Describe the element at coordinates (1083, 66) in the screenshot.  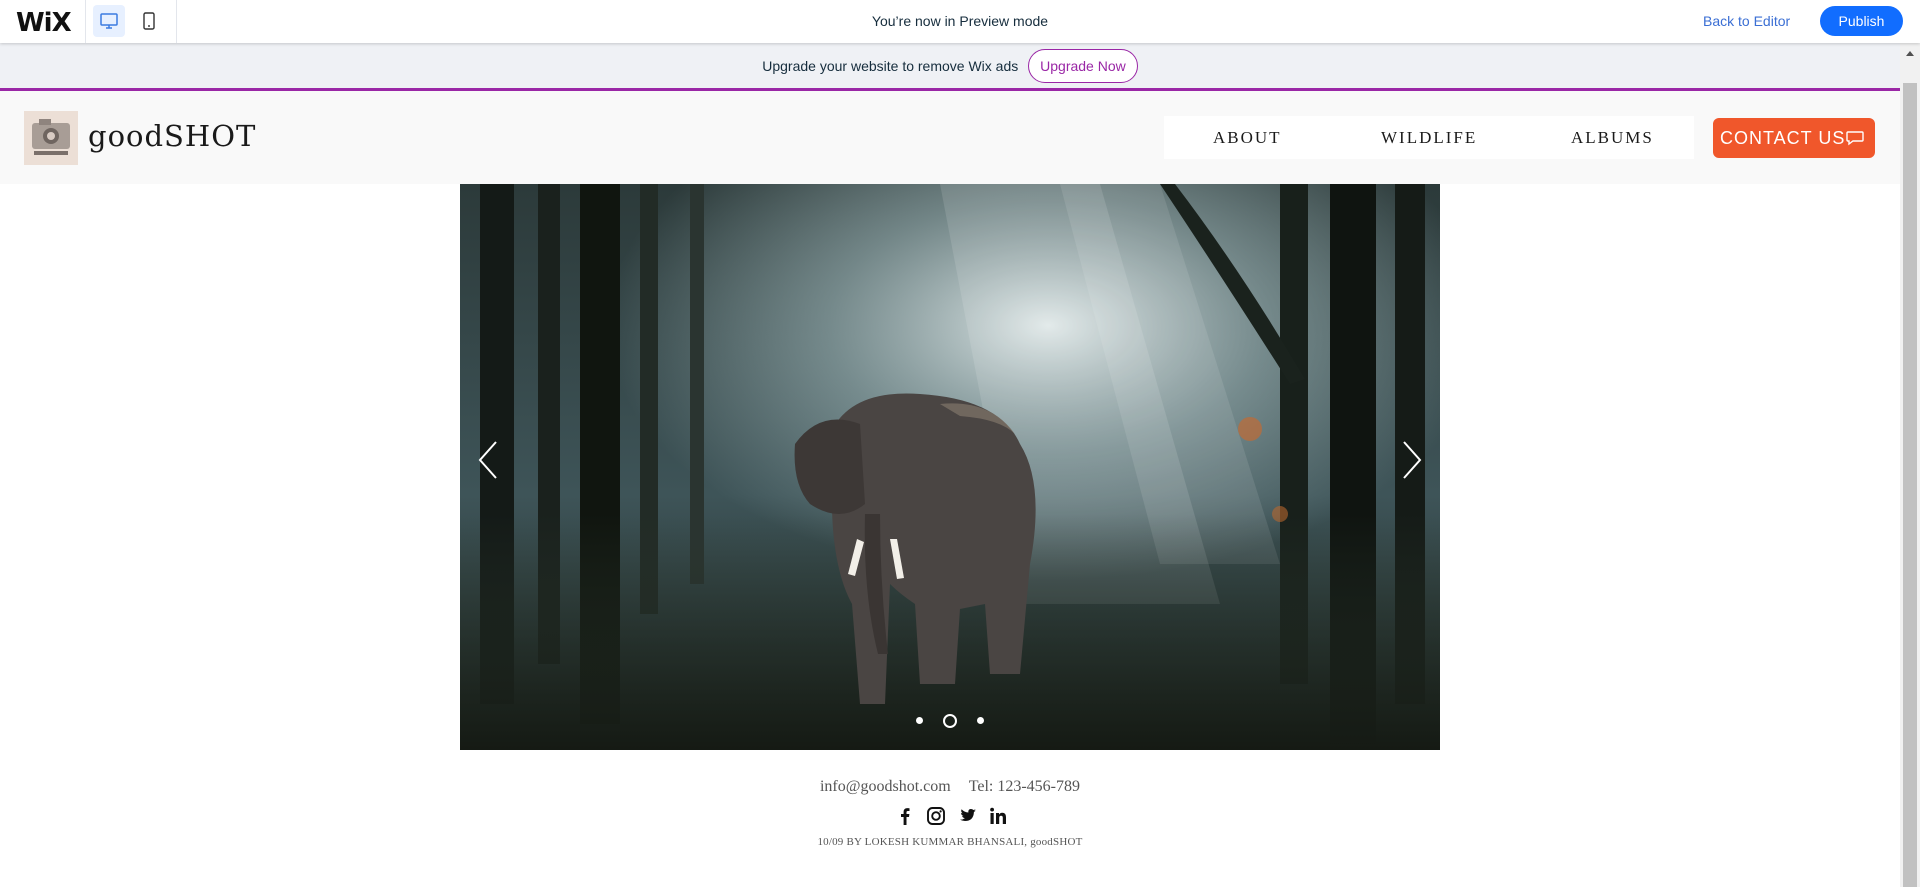
I see `upgrade-now-button: Upgrade Now` at that location.